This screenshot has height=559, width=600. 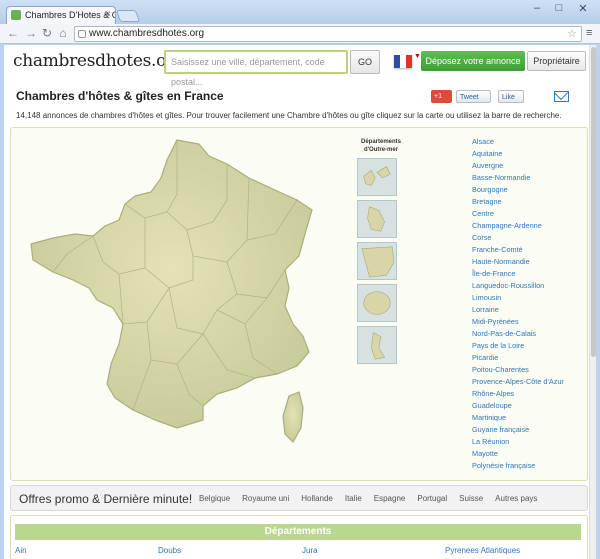 What do you see at coordinates (518, 214) in the screenshot?
I see `region-link: Centre` at bounding box center [518, 214].